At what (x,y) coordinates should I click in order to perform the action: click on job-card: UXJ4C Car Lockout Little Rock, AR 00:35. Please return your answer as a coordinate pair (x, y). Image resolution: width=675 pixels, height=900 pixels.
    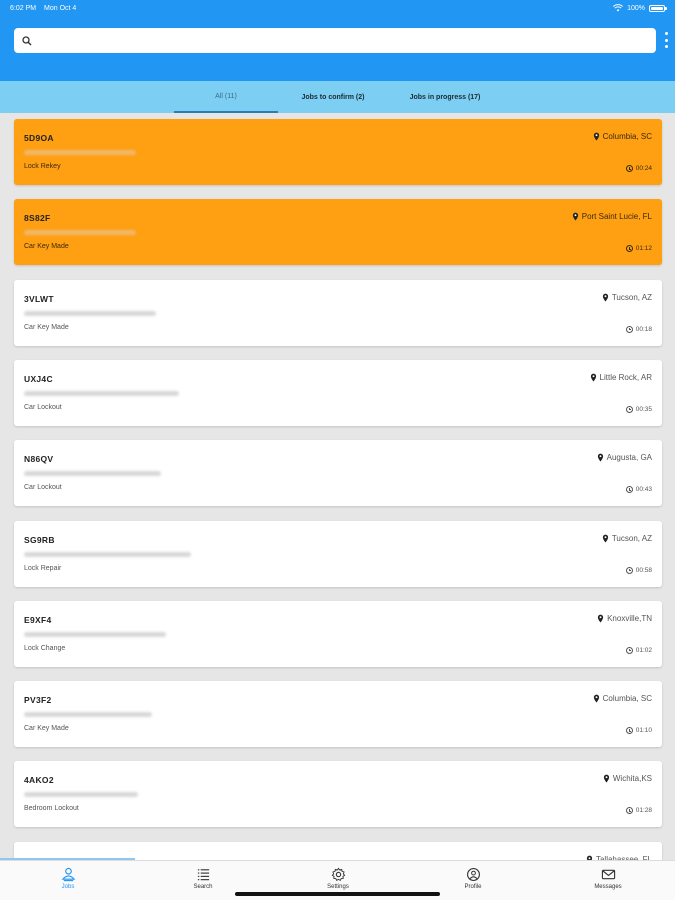
    Looking at the image, I should click on (338, 392).